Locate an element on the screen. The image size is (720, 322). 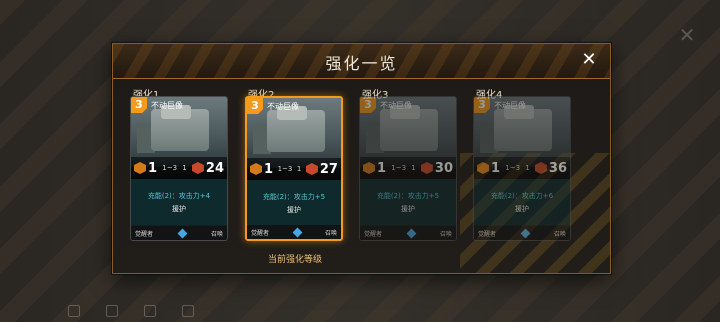
card-level-4: 3 不动巨像 1 1~3 1 36 充能(2)：攻击力+6 援护 觉醒者 召唤 is located at coordinates (522, 168).